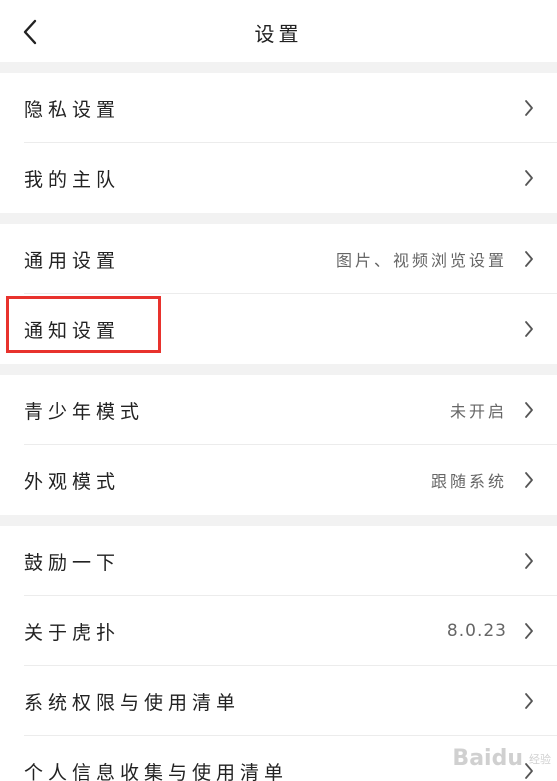  Describe the element at coordinates (476, 631) in the screenshot. I see `app-version: 8.0.23` at that location.